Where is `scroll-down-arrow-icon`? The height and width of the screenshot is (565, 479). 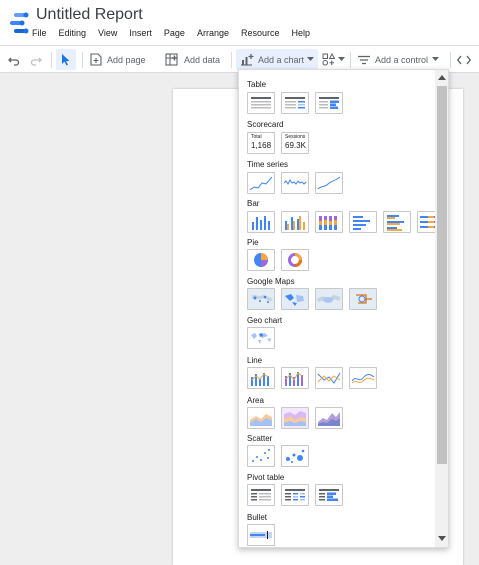 scroll-down-arrow-icon is located at coordinates (442, 538).